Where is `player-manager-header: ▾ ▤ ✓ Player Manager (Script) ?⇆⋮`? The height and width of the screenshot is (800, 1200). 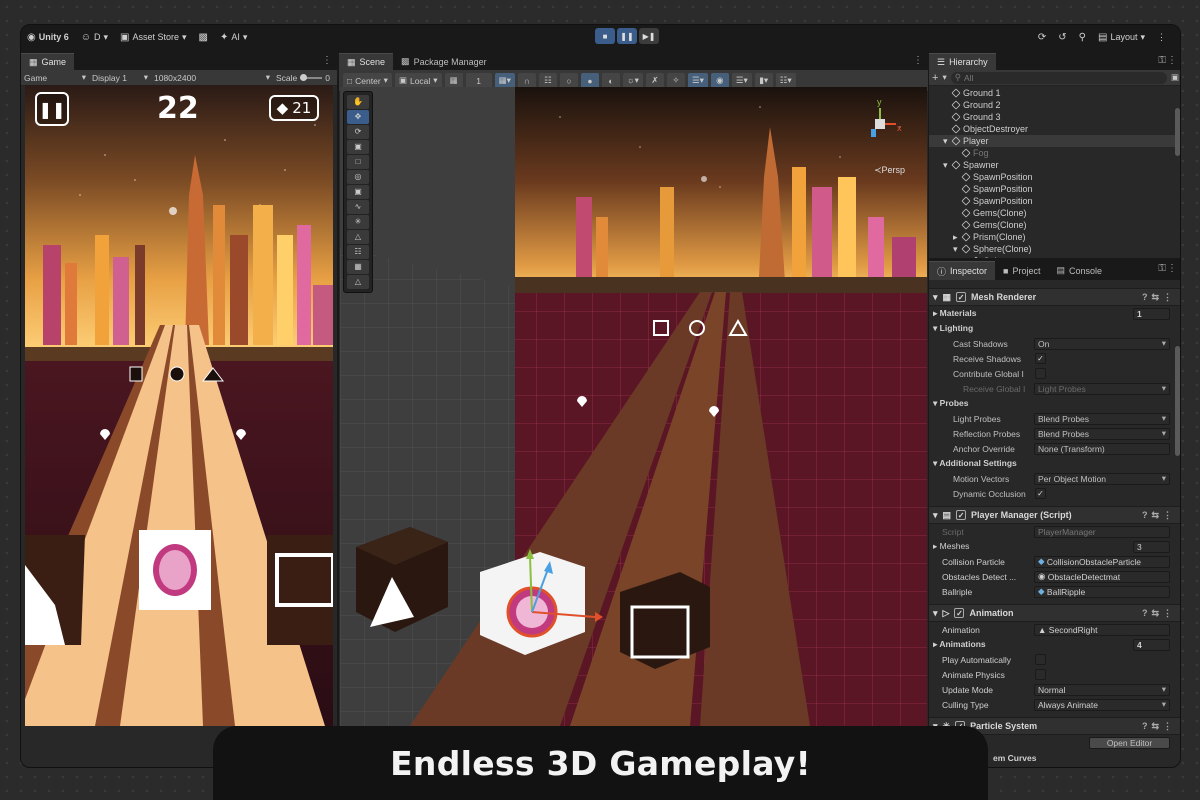
player-manager-header: ▾ ▤ ✓ Player Manager (Script) ?⇆⋮ is located at coordinates (1054, 515).